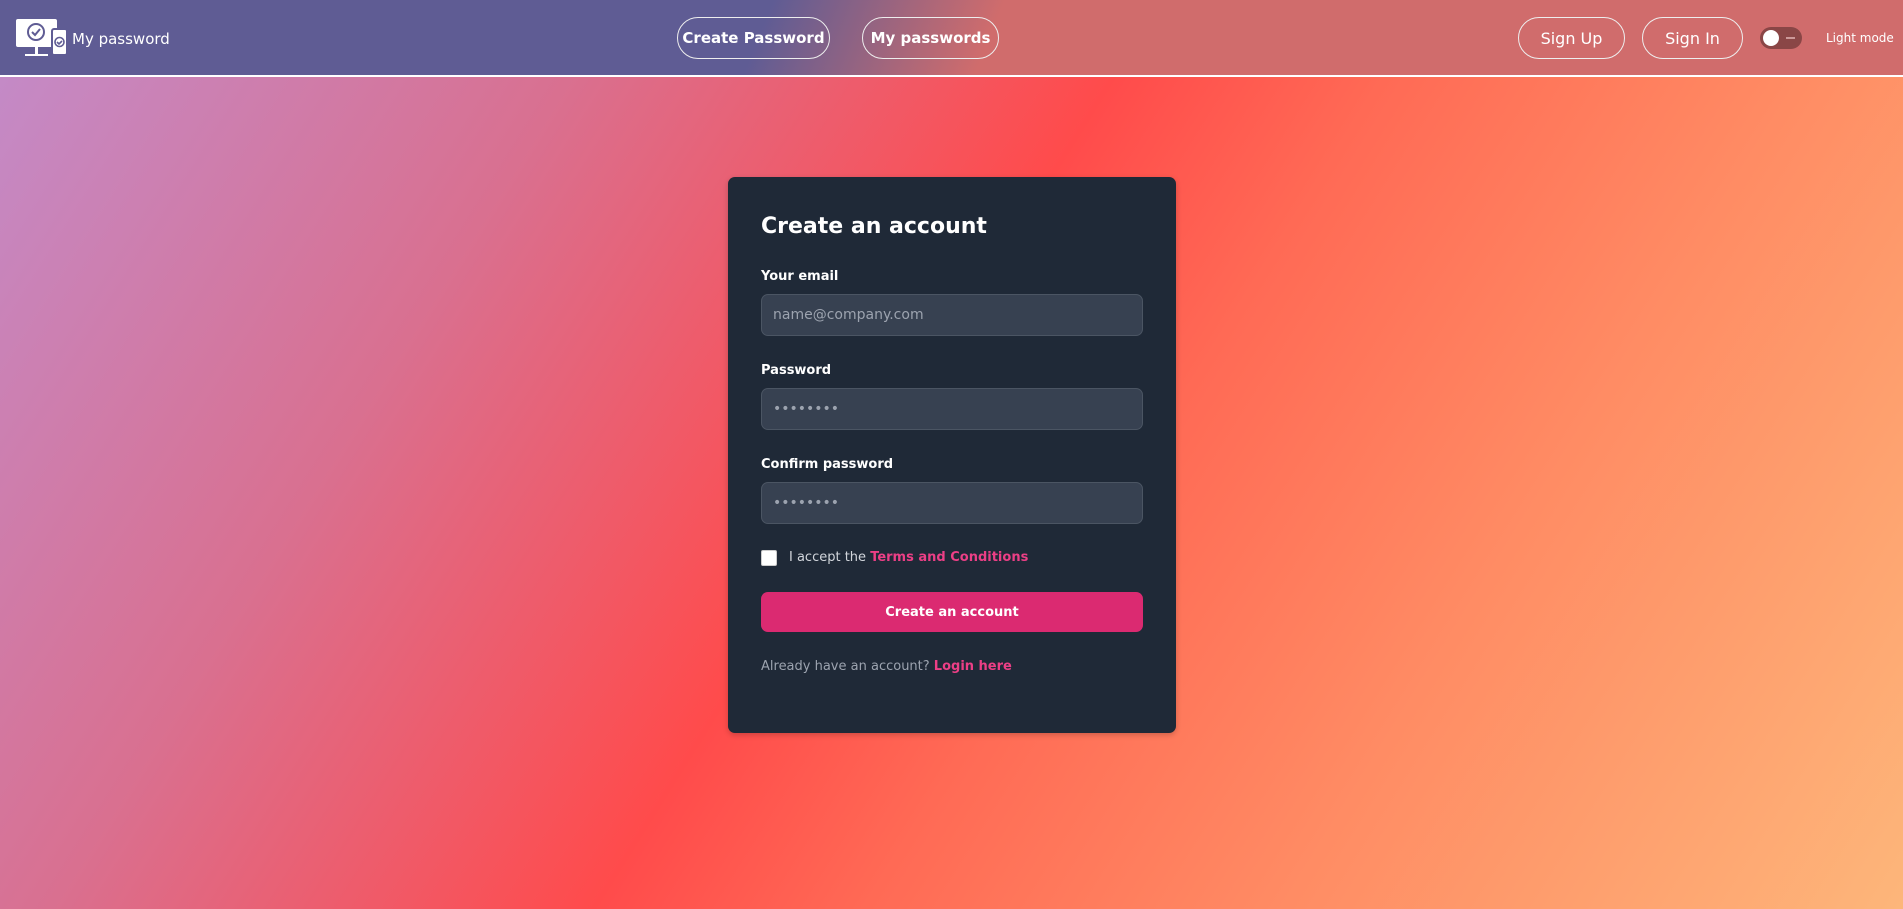 The height and width of the screenshot is (909, 1903). I want to click on brand-name: My password, so click(121, 39).